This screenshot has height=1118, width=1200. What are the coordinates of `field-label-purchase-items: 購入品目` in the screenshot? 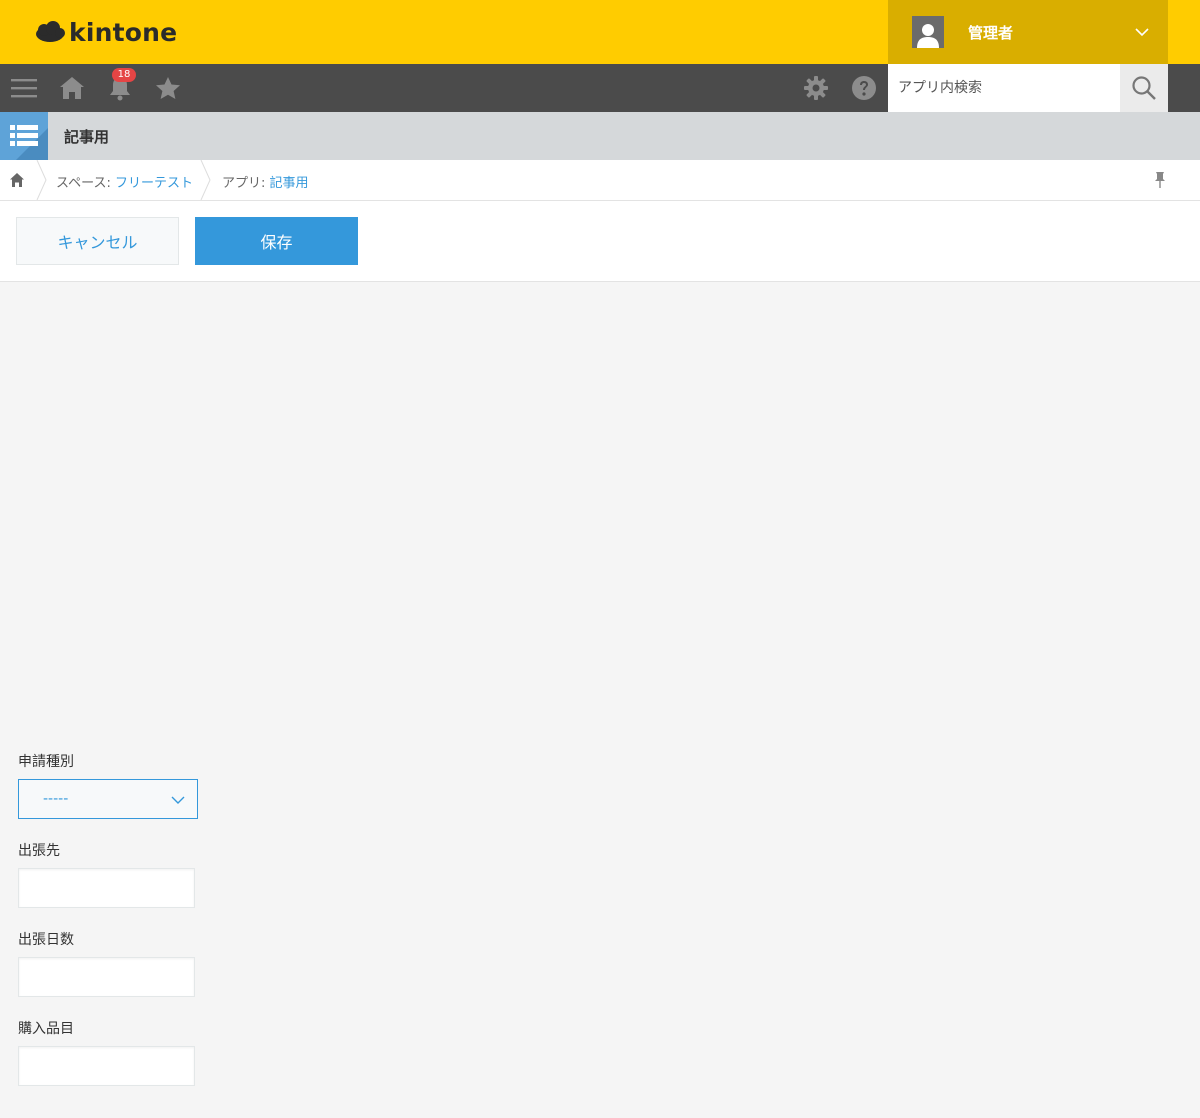 It's located at (46, 1029).